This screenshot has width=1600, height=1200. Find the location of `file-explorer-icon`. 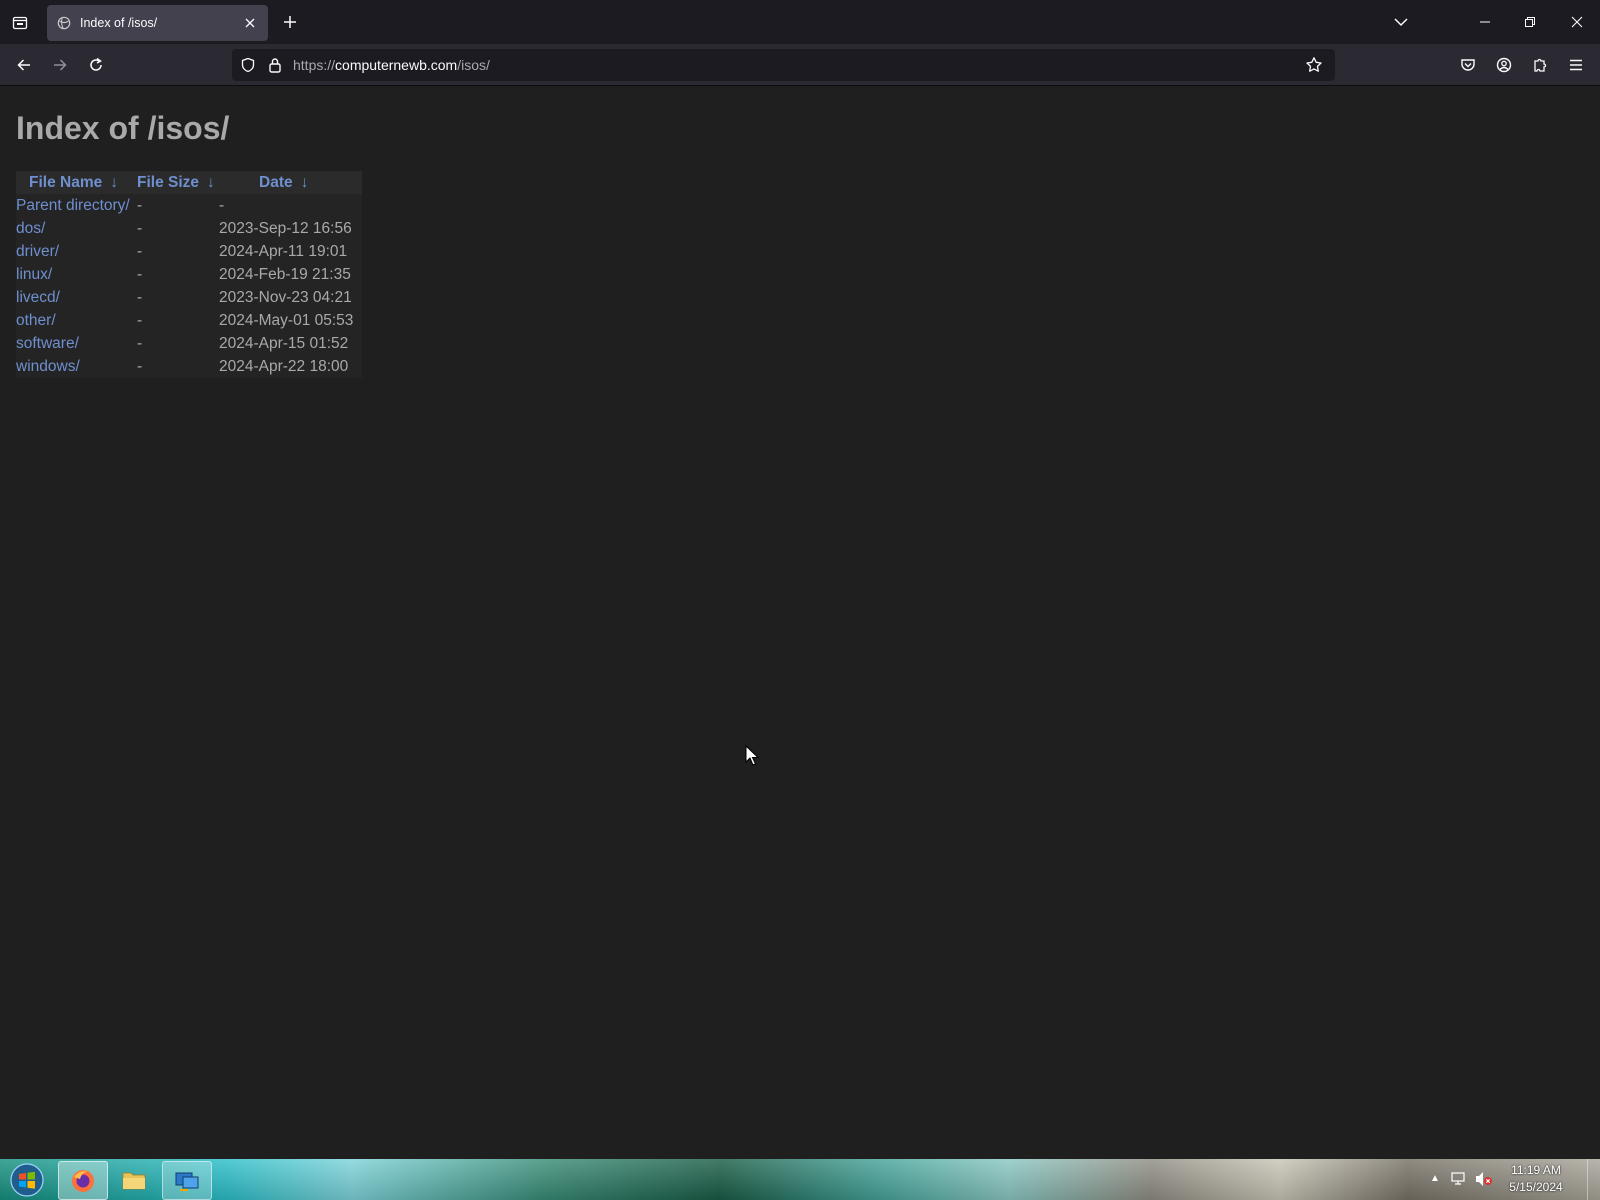

file-explorer-icon is located at coordinates (134, 1180).